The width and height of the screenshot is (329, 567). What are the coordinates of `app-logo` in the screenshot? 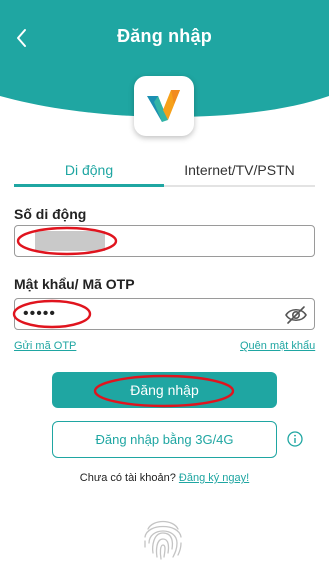 It's located at (164, 106).